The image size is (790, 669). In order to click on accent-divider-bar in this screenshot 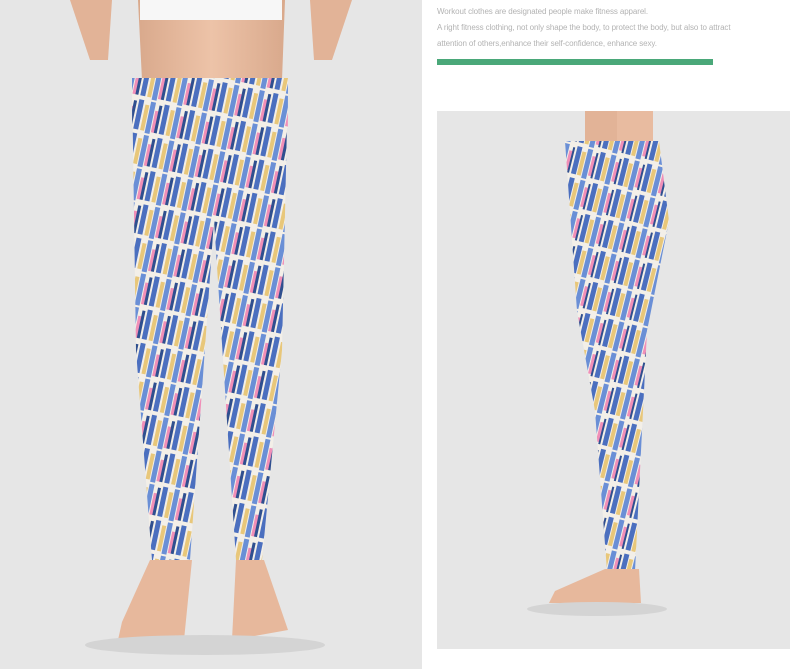, I will do `click(575, 62)`.